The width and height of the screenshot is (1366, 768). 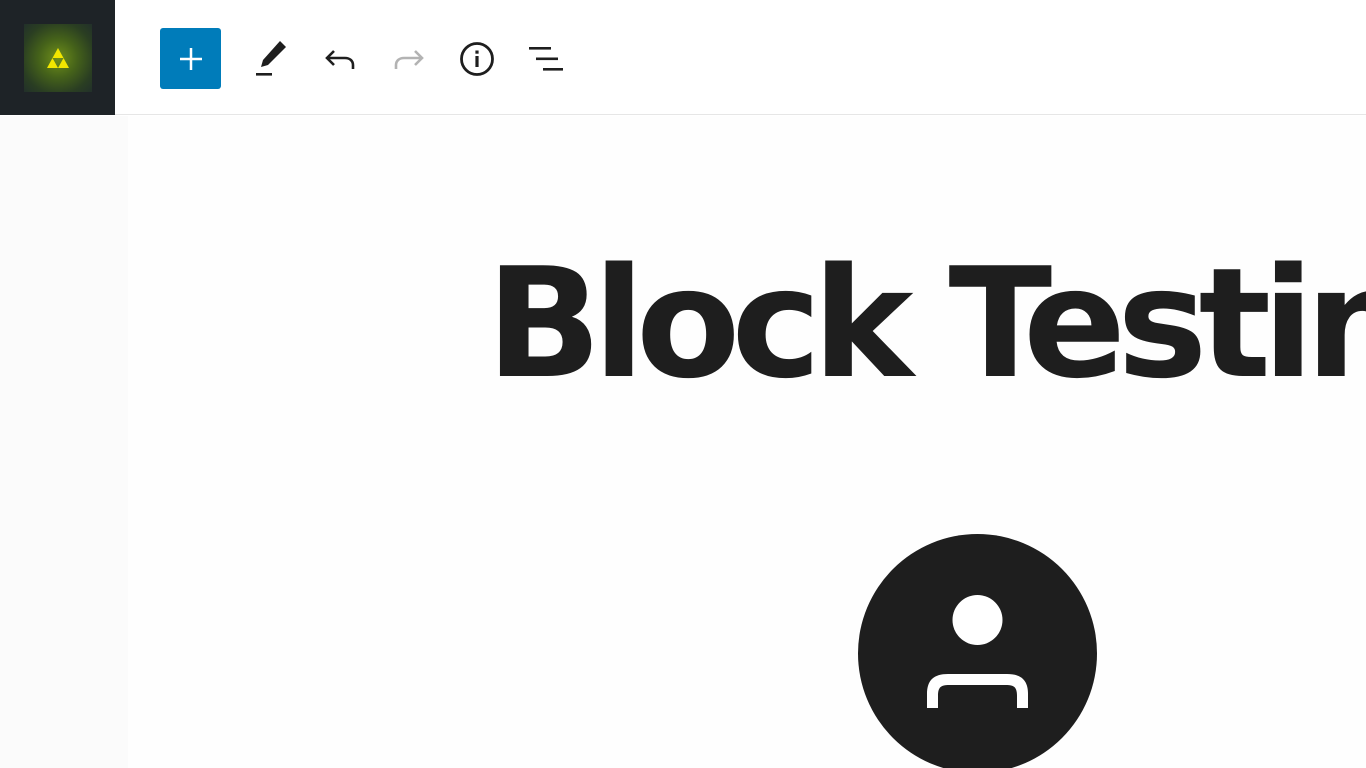 I want to click on info-icon, so click(x=476, y=58).